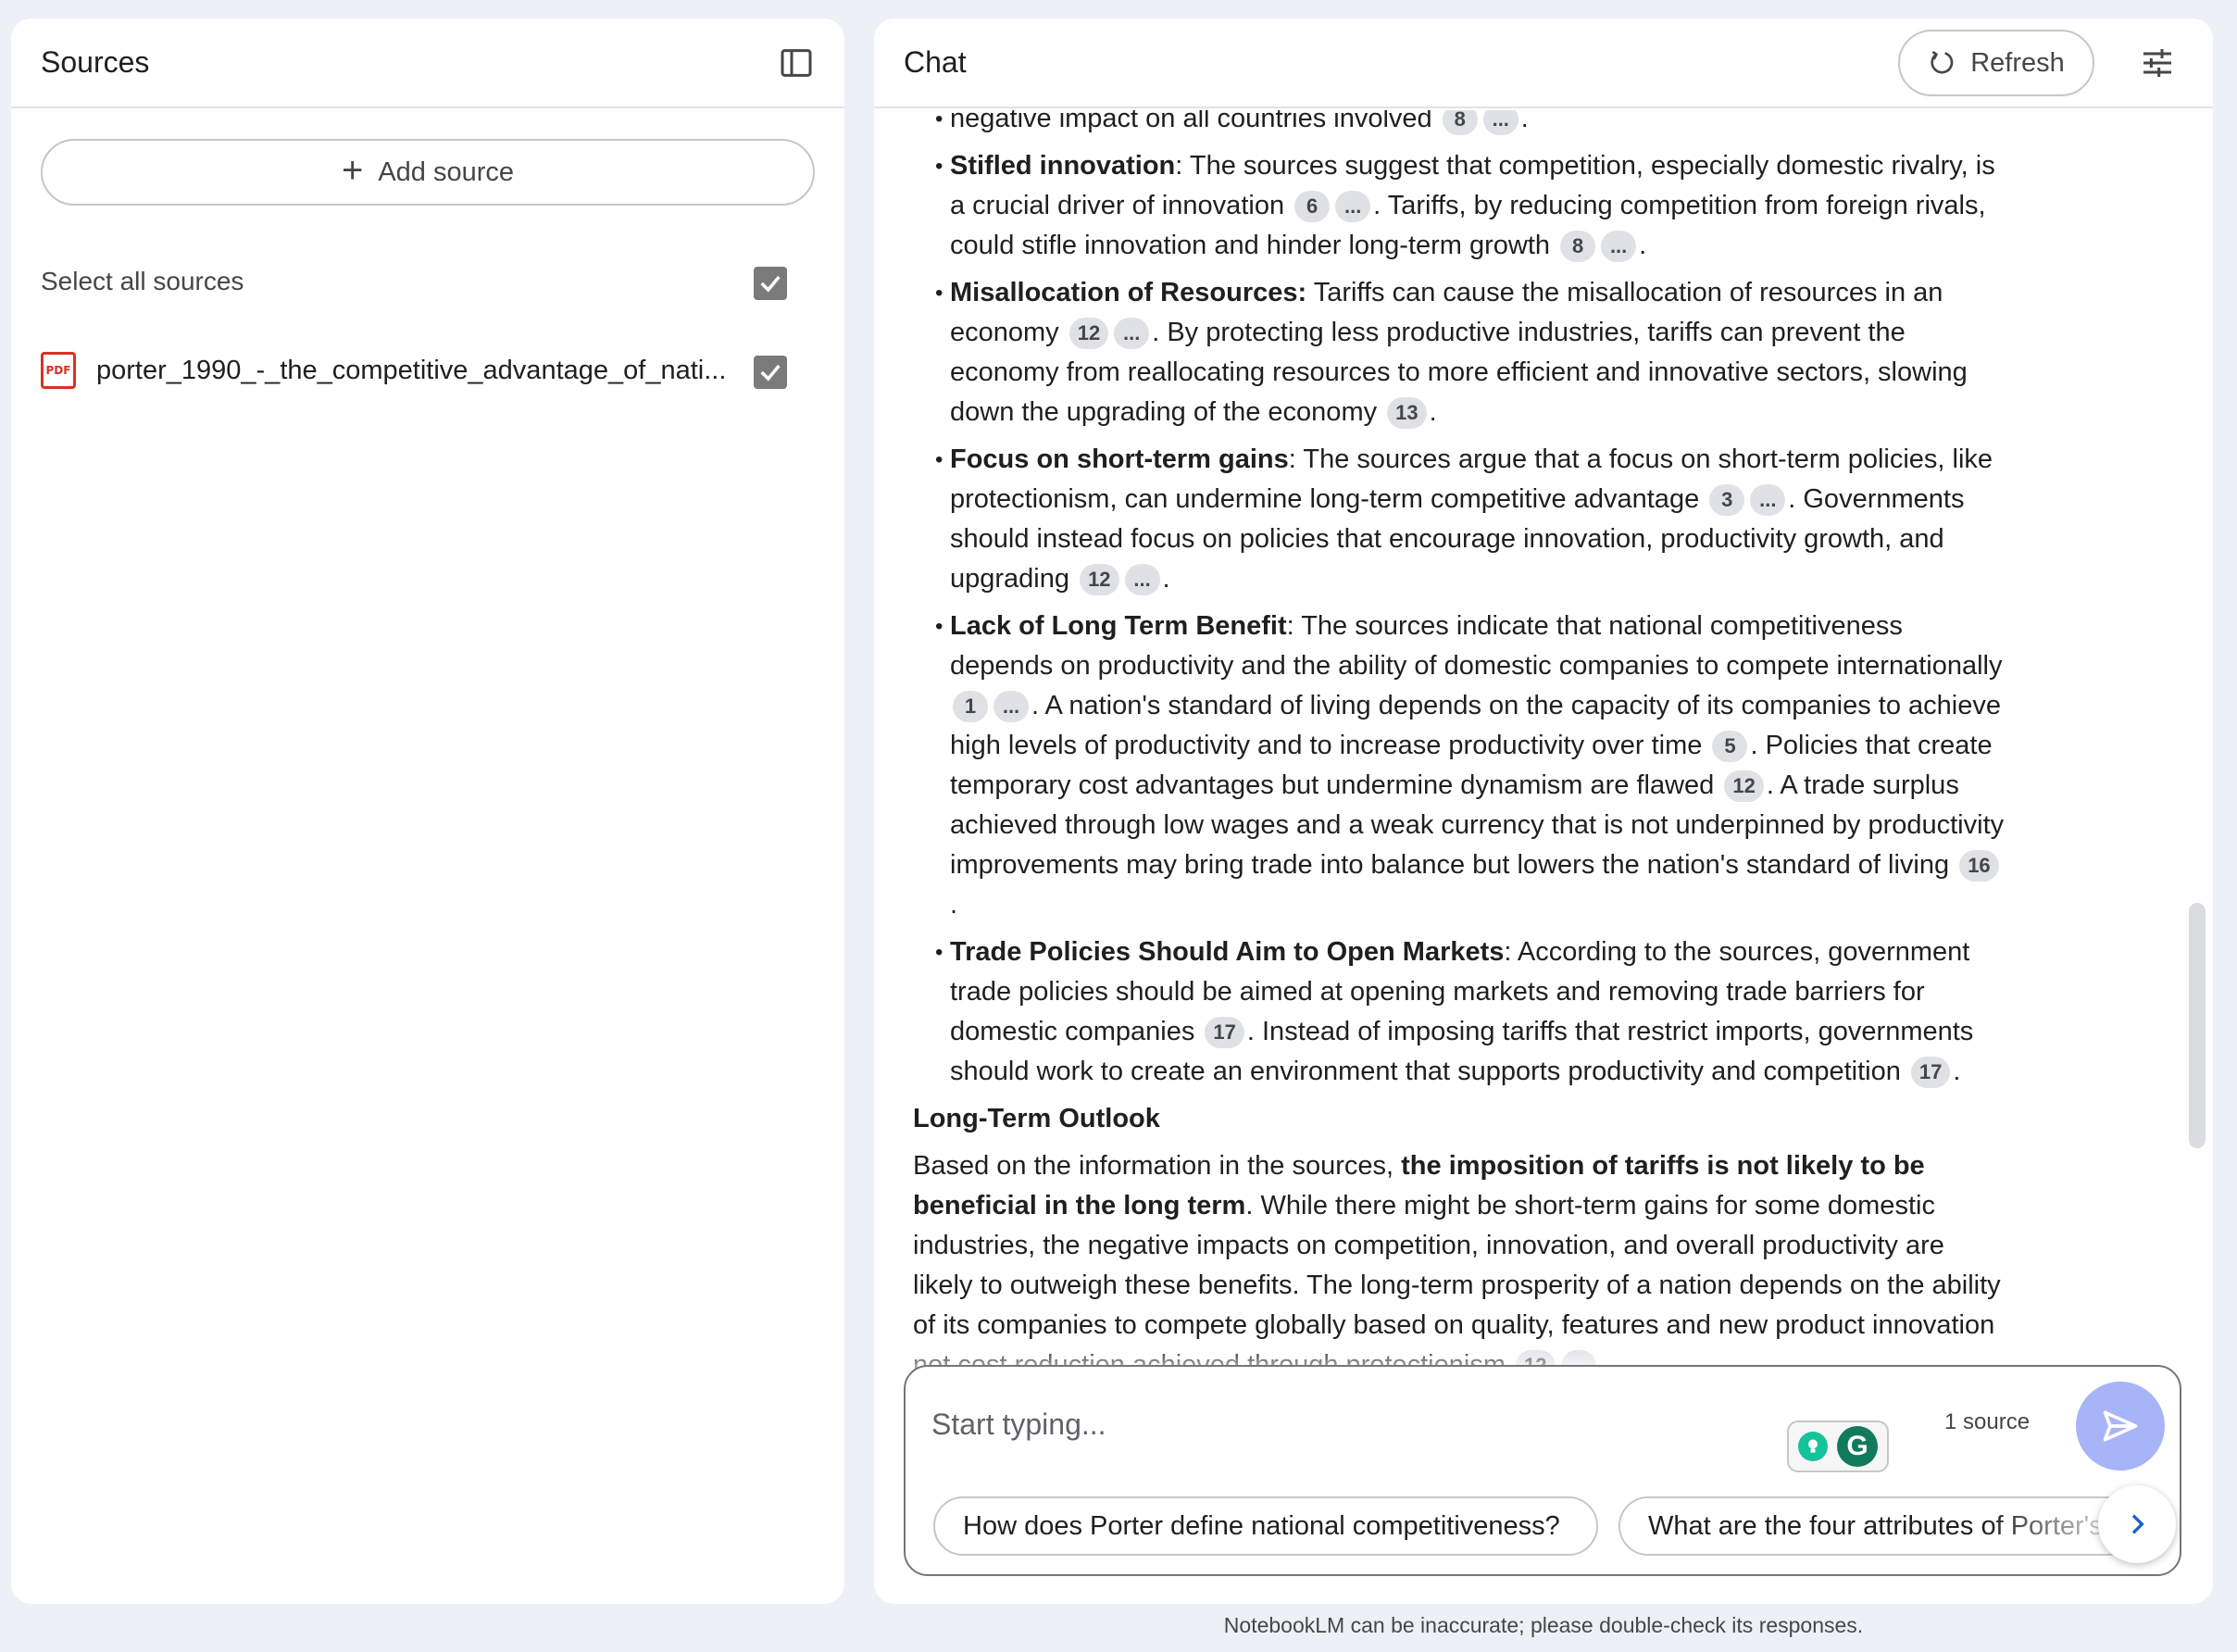 Image resolution: width=2237 pixels, height=1652 pixels. I want to click on collapse-panel-icon, so click(796, 63).